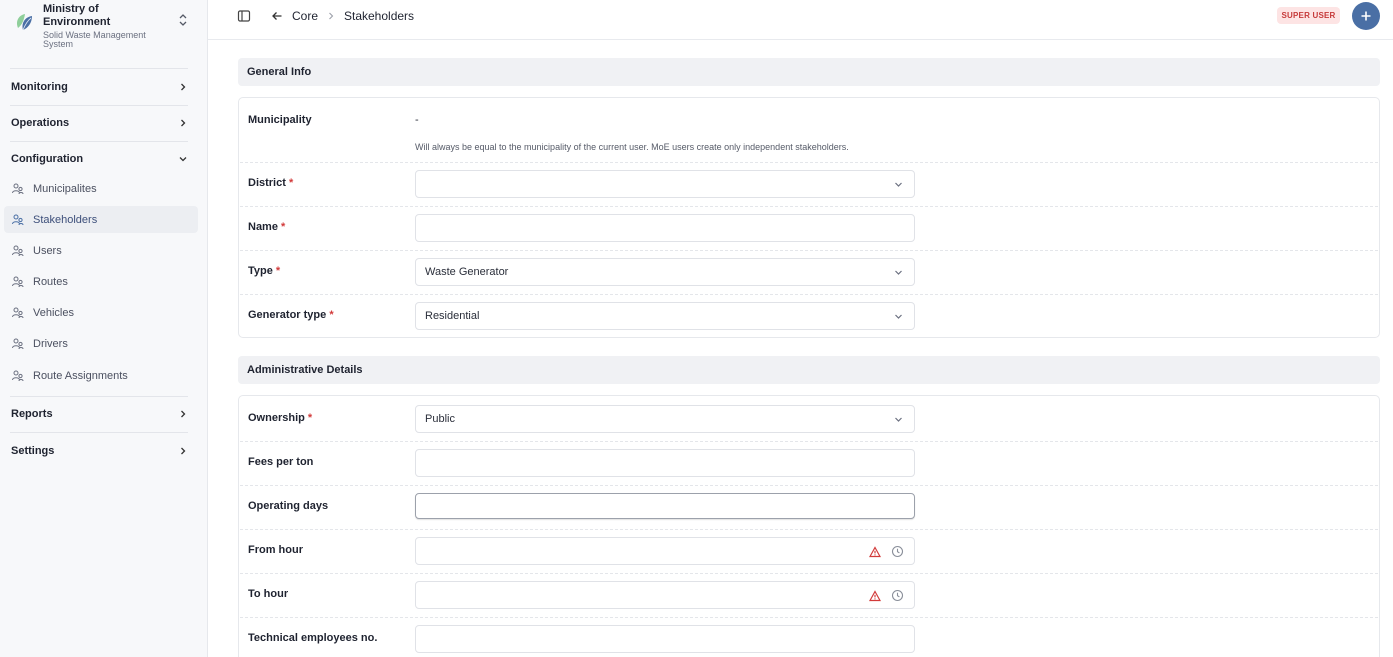  What do you see at coordinates (267, 183) in the screenshot?
I see `district-label-text: District` at bounding box center [267, 183].